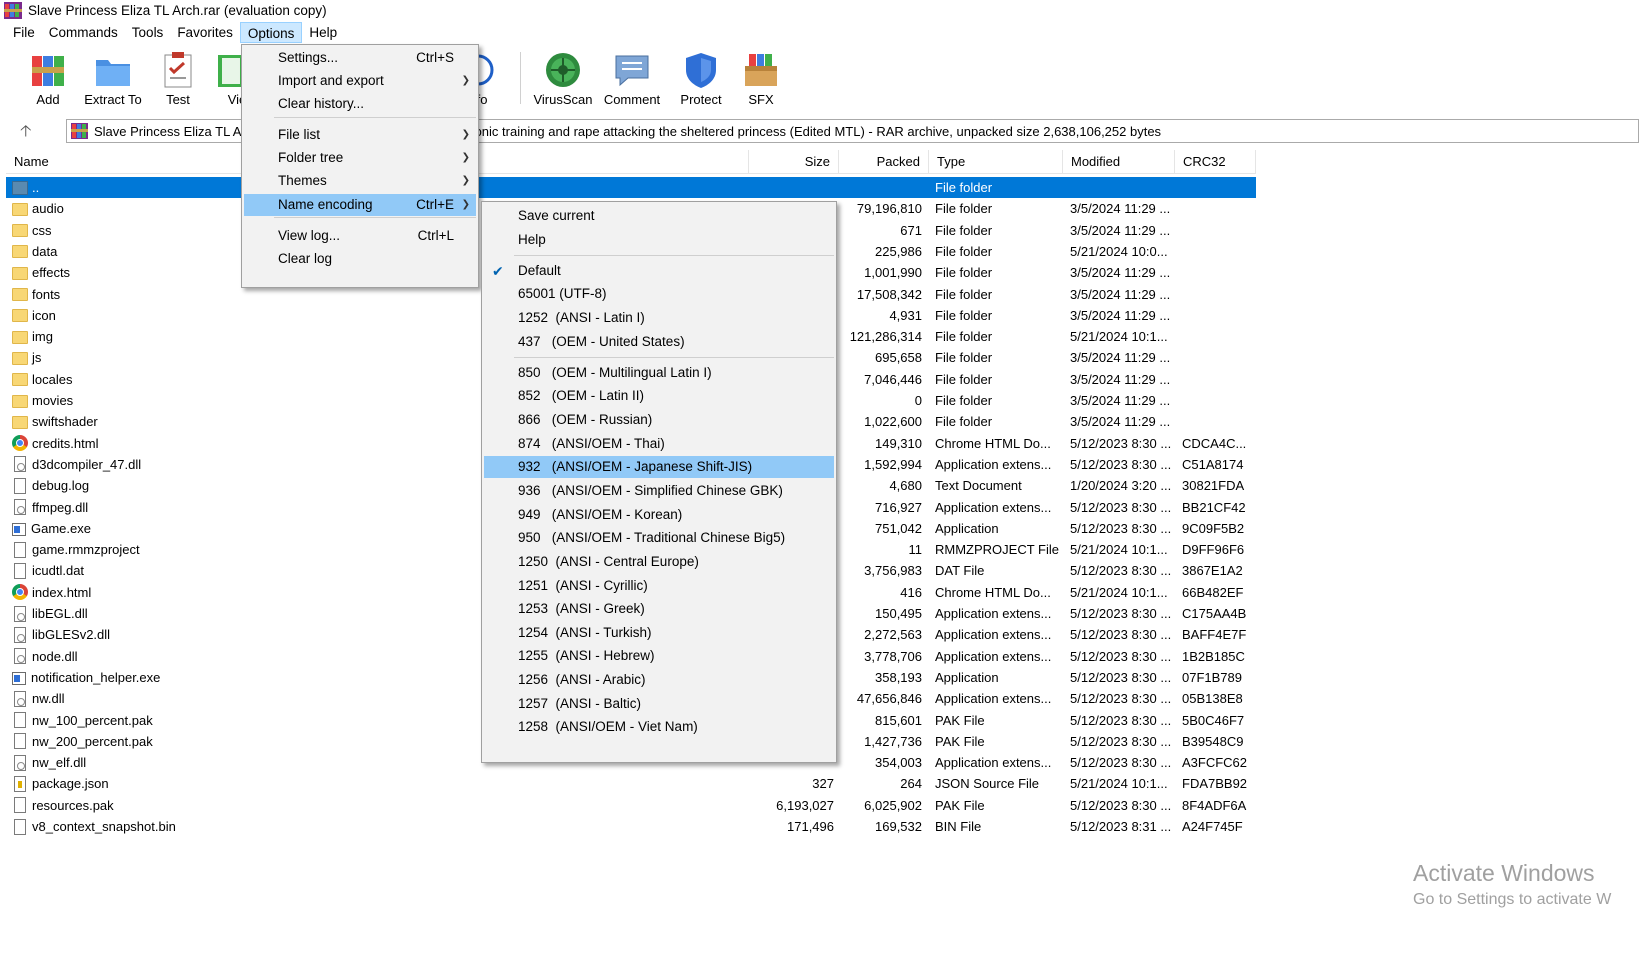 This screenshot has width=1639, height=966. What do you see at coordinates (659, 727) in the screenshot?
I see `encoding-option: 1258 (ANSI/OEM - Viet Nam)` at bounding box center [659, 727].